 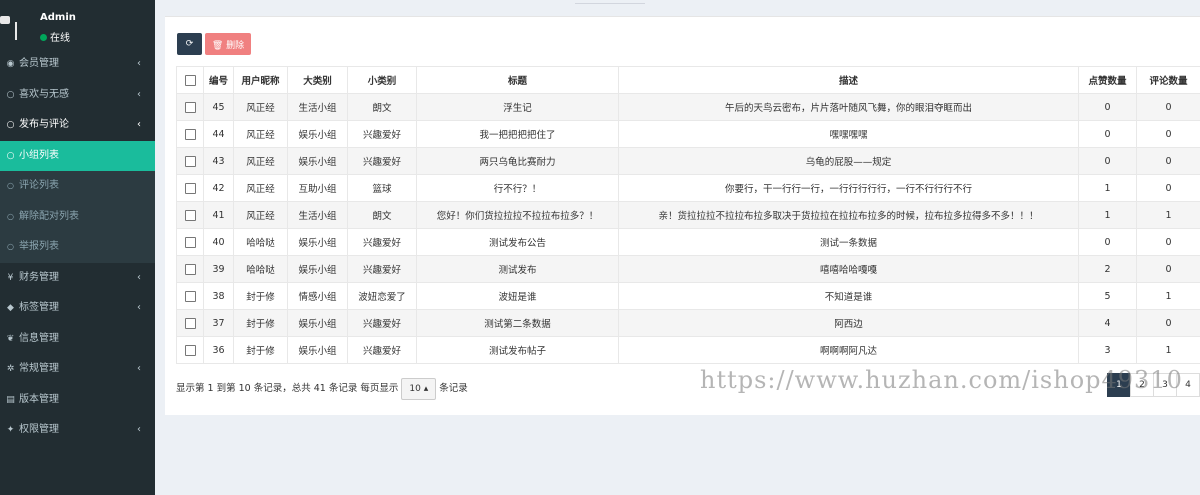 I want to click on sidebar-item-label: 常规管理, so click(x=39, y=368).